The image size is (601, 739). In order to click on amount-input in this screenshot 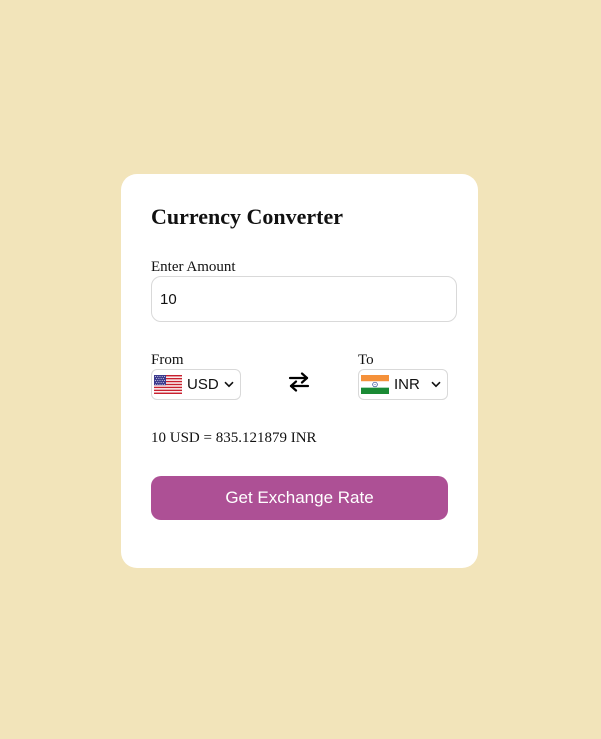, I will do `click(304, 299)`.